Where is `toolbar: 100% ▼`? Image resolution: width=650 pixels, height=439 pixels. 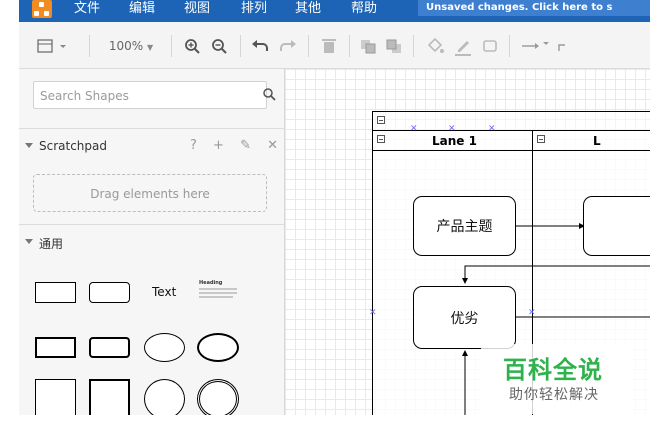
toolbar: 100% ▼ is located at coordinates (334, 45).